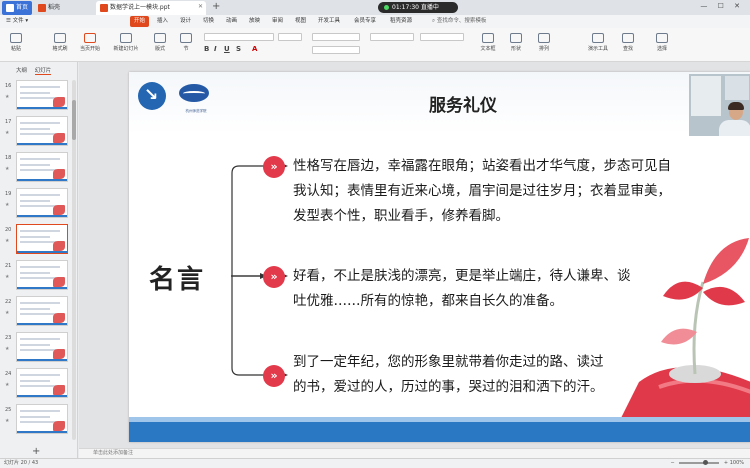 This screenshot has width=750, height=468. I want to click on text-style-select, so click(442, 37).